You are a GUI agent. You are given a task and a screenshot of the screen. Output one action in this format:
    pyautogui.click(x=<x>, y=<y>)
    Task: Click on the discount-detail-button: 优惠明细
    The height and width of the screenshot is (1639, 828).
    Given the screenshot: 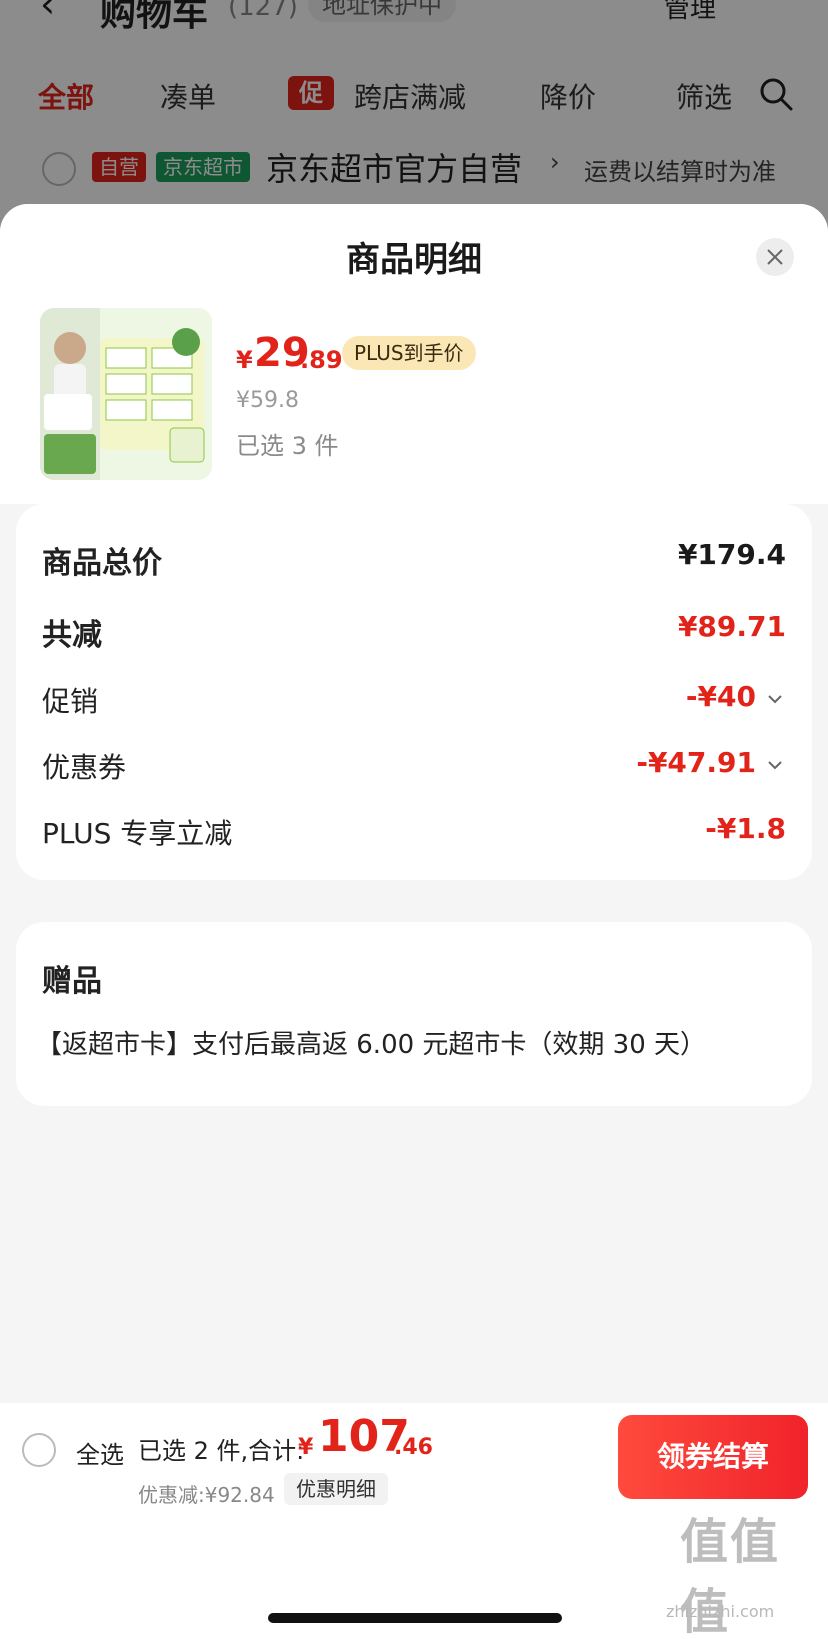 What is the action you would take?
    pyautogui.click(x=336, y=1489)
    